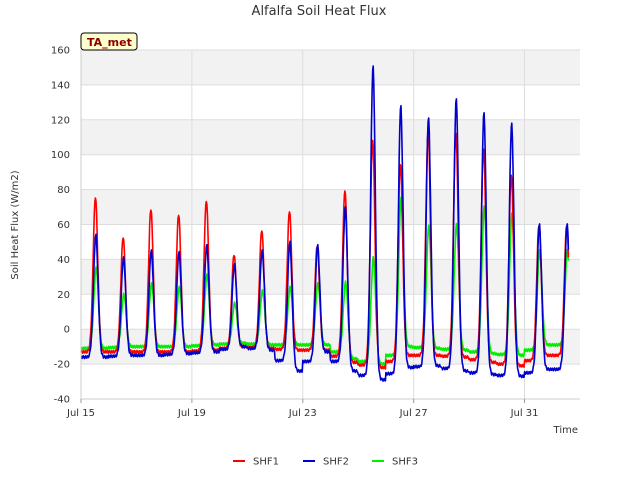  What do you see at coordinates (60, 51) in the screenshot?
I see `y-tick-label: 160` at bounding box center [60, 51].